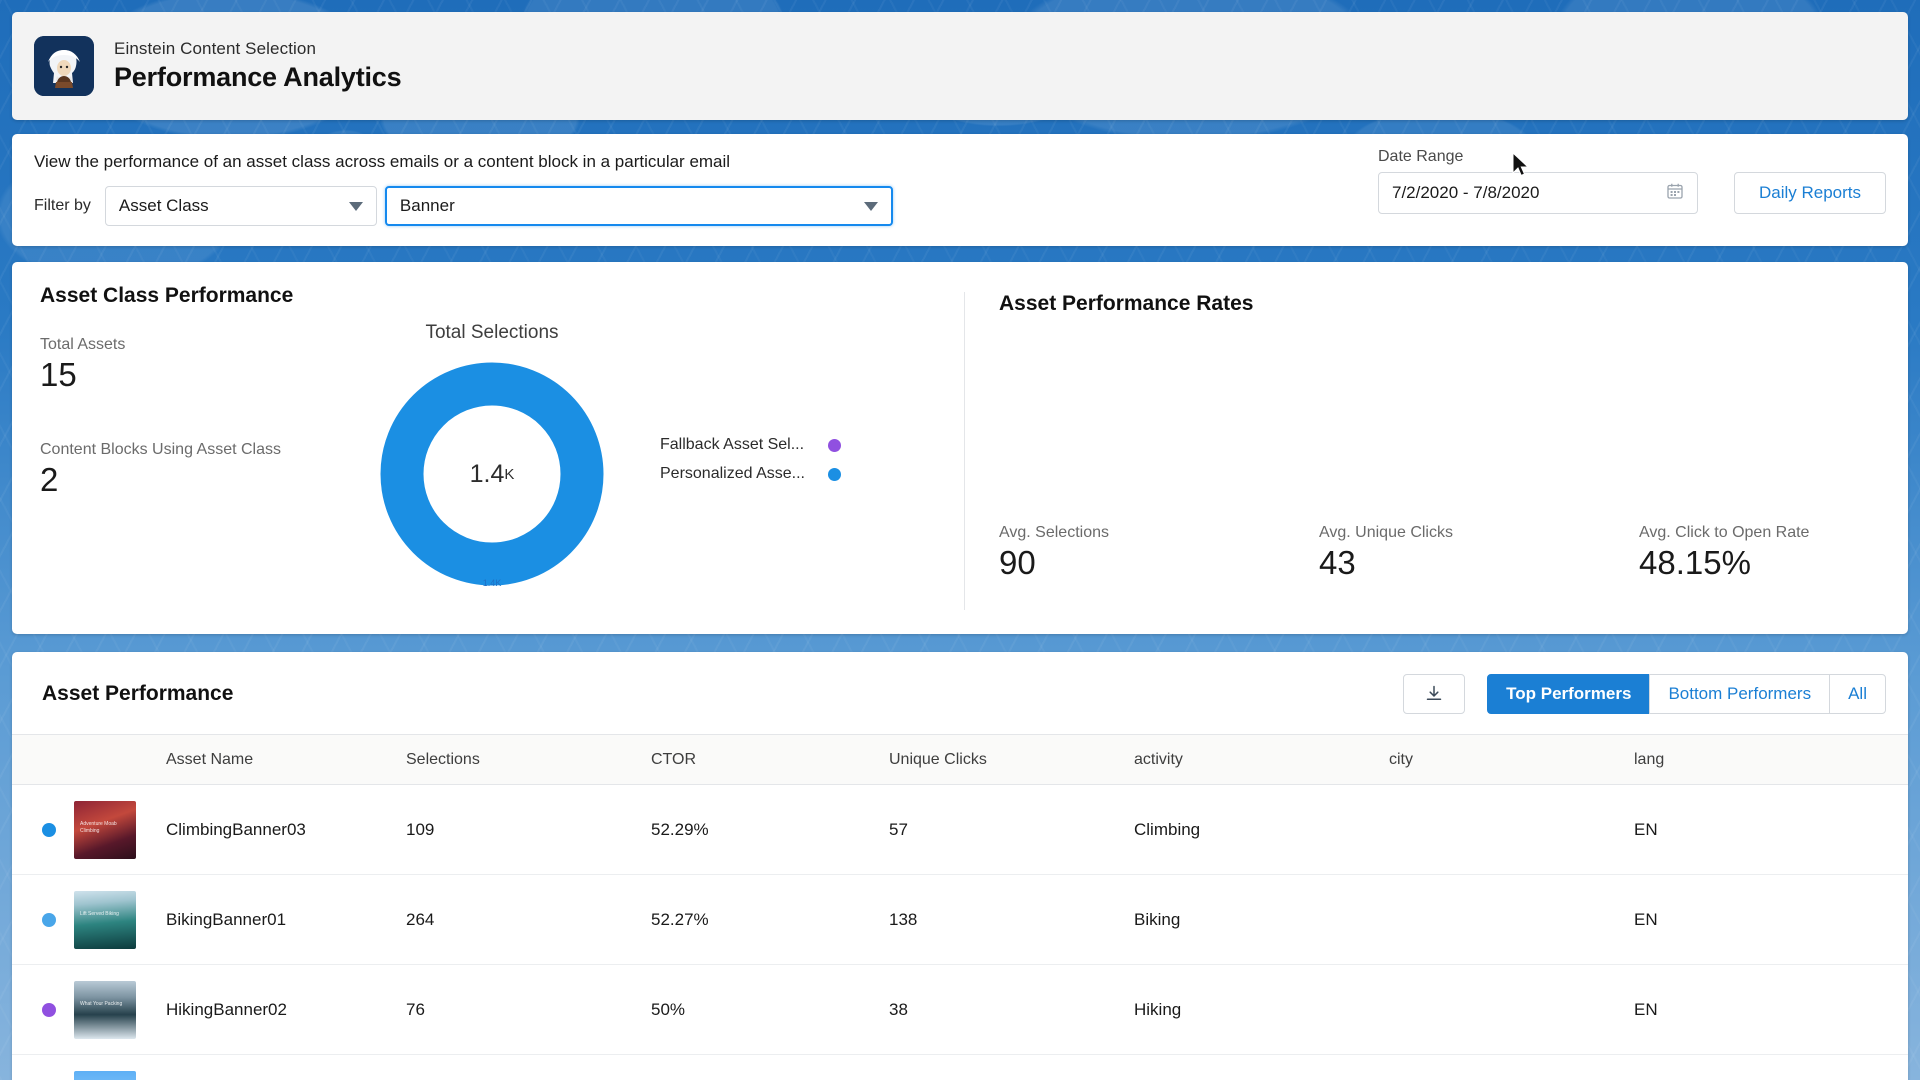 This screenshot has height=1080, width=1920. What do you see at coordinates (120, 920) in the screenshot?
I see `row-thumbnail-cell: Lift Served Biking` at bounding box center [120, 920].